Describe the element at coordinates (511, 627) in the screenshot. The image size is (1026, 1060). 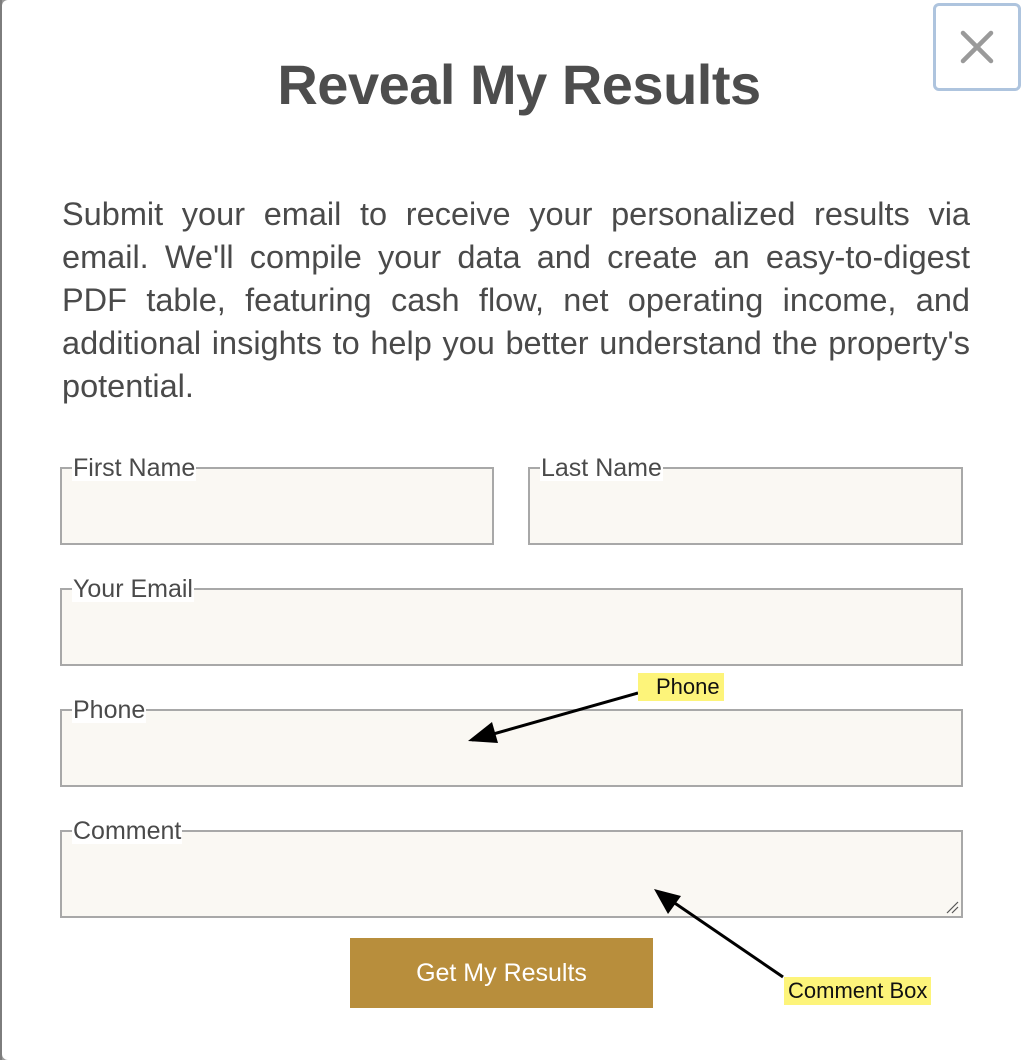
I see `email-input` at that location.